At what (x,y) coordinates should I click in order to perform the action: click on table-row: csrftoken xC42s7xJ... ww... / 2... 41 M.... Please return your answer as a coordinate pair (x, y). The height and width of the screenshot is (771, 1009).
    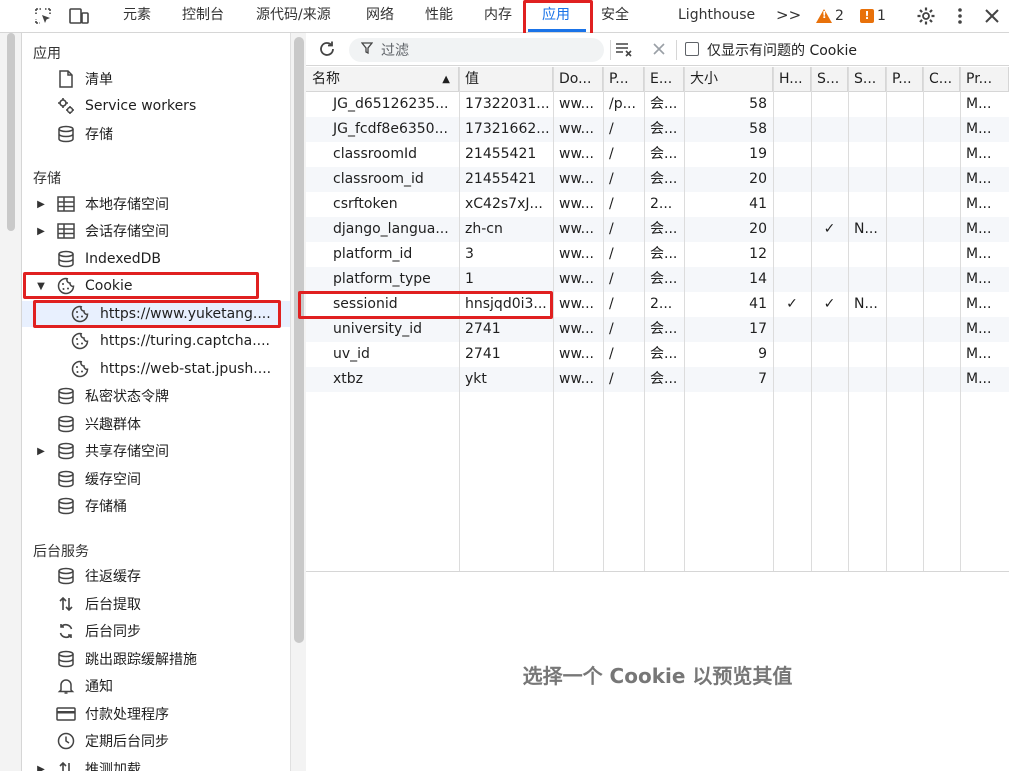
    Looking at the image, I should click on (657, 204).